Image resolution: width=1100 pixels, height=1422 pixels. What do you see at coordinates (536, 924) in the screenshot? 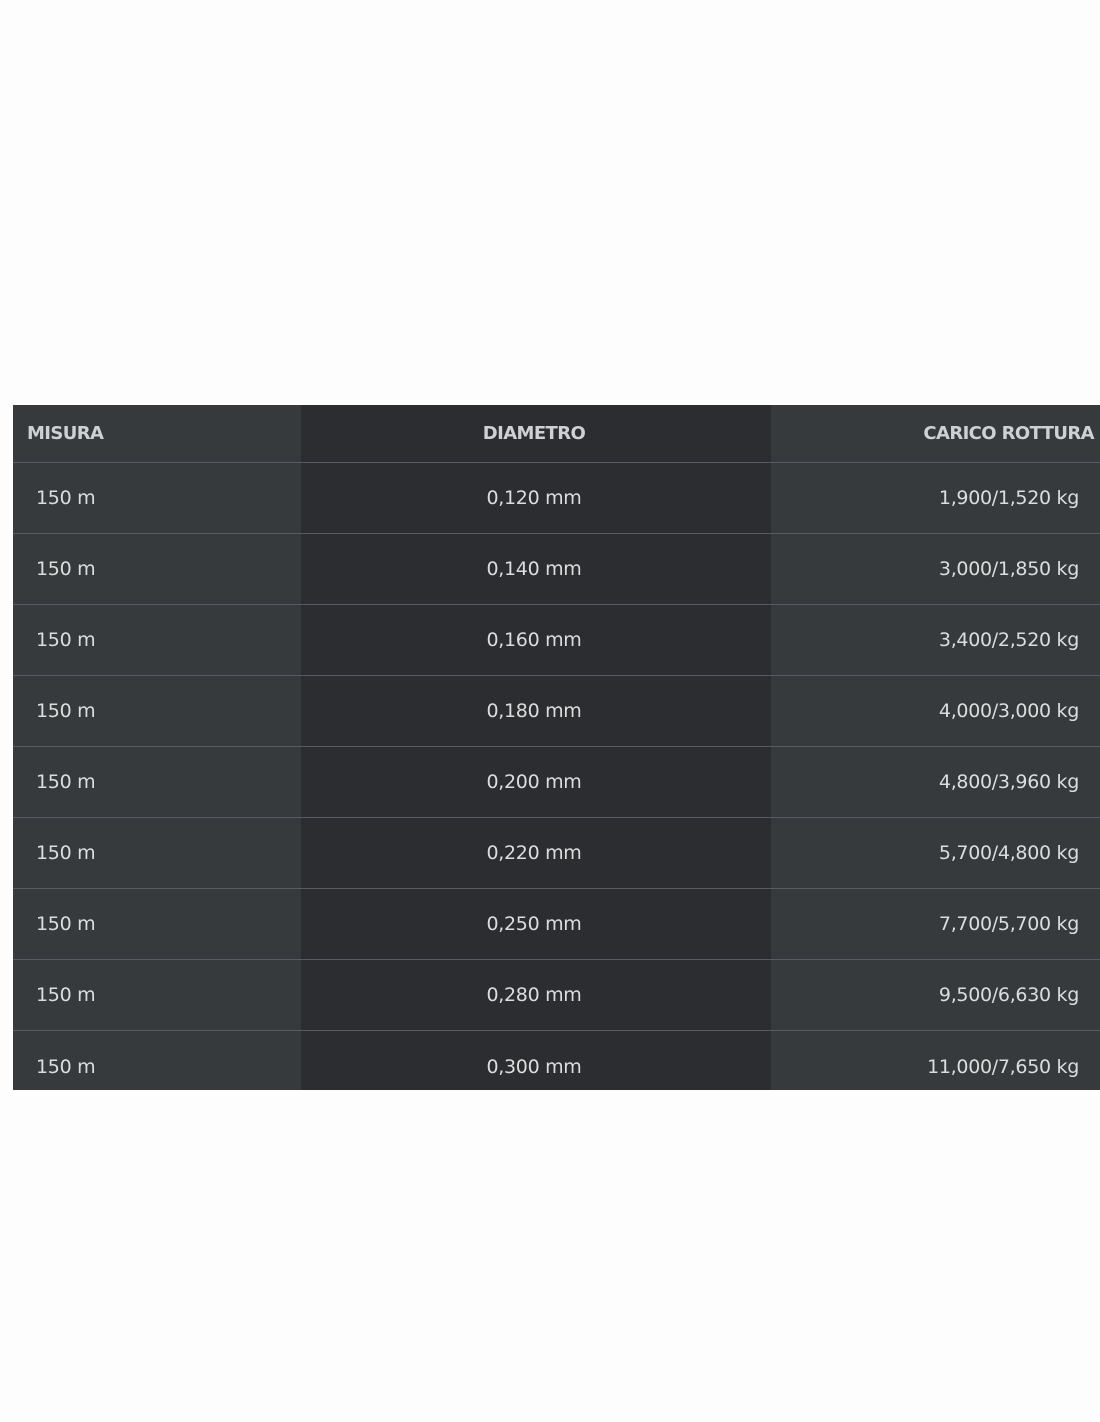
I see `cell-diametro: 0,250 mm` at bounding box center [536, 924].